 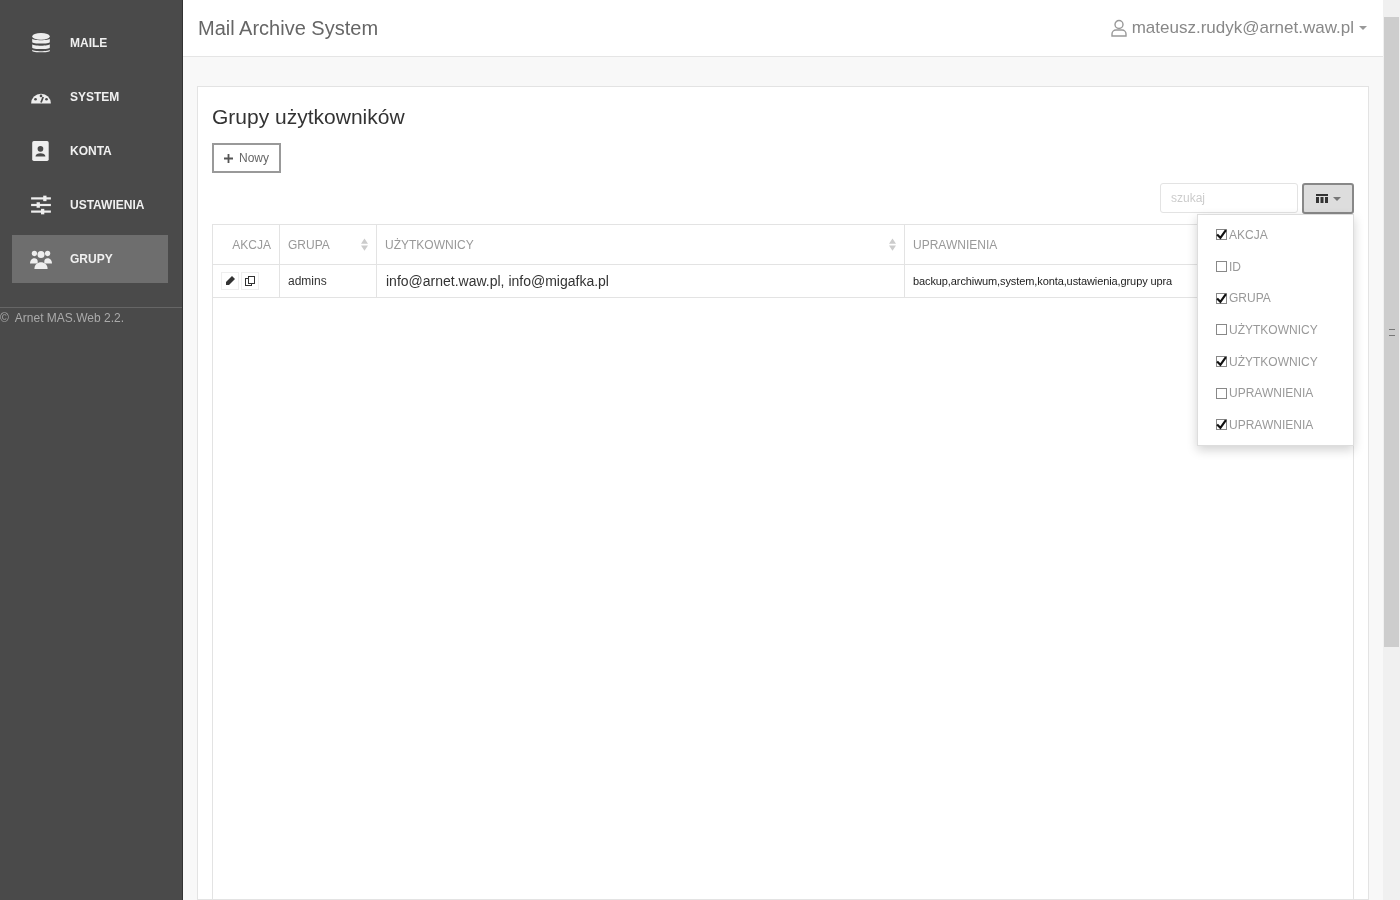 I want to click on copy-icon, so click(x=250, y=281).